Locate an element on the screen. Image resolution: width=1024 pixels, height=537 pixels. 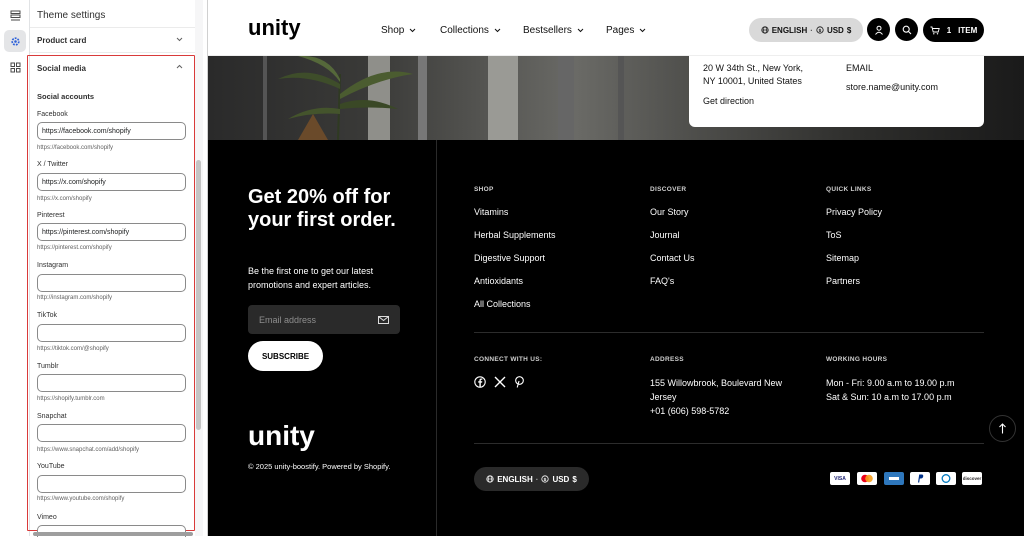
unity-logo: unity is located at coordinates (275, 29).